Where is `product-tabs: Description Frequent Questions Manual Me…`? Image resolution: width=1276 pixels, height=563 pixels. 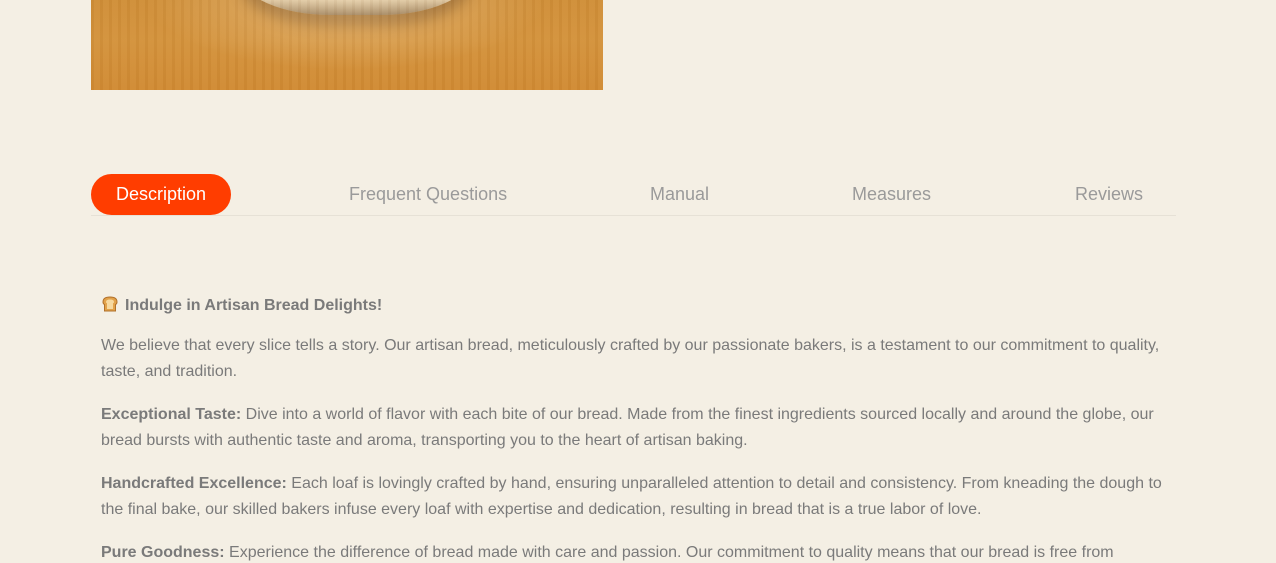 product-tabs: Description Frequent Questions Manual Me… is located at coordinates (633, 195).